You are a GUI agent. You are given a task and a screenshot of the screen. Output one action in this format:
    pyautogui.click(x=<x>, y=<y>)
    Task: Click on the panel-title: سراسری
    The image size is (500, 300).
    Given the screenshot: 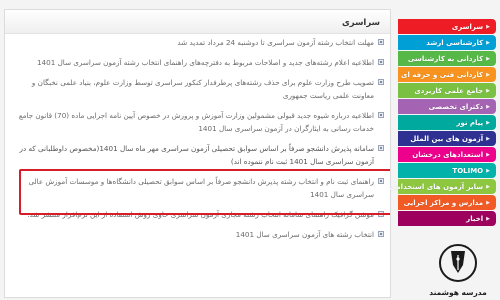 What is the action you would take?
    pyautogui.click(x=361, y=23)
    